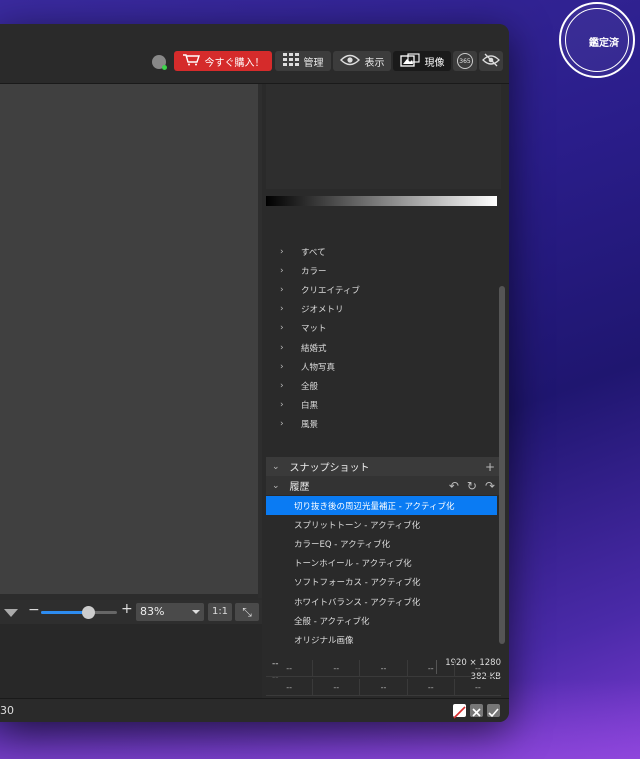  What do you see at coordinates (381, 563) in the screenshot?
I see `history-item: トーンホイール - アクティブ化` at bounding box center [381, 563].